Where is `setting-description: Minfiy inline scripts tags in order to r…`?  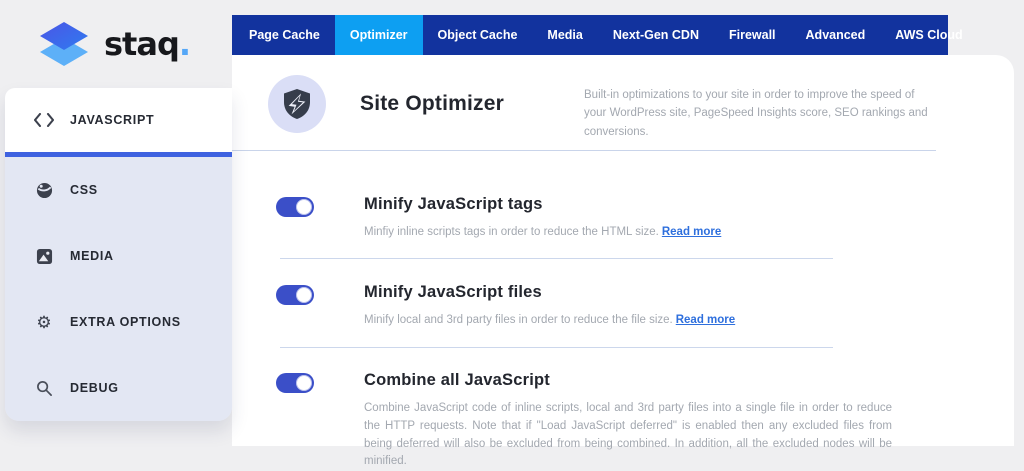 setting-description: Minfiy inline scripts tags in order to r… is located at coordinates (630, 233).